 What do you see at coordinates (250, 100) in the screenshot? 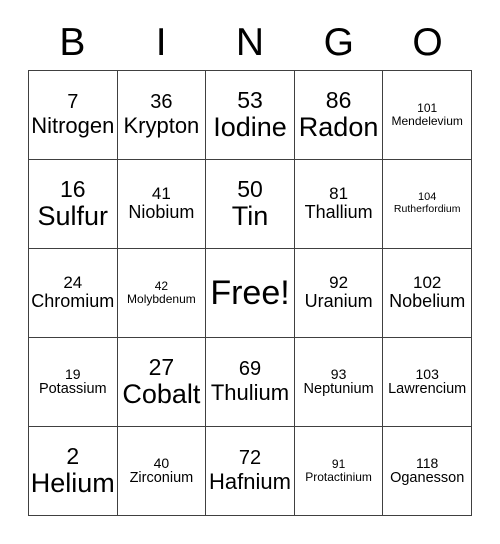
I see `element-atomic-number: 53` at bounding box center [250, 100].